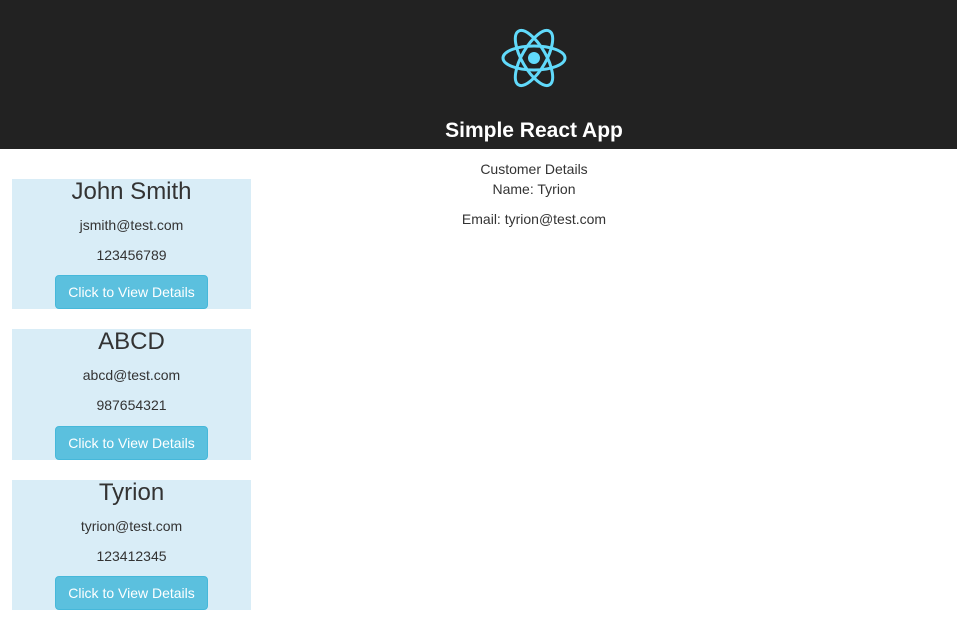 This screenshot has width=957, height=630. I want to click on customer-phone: 987654321, so click(131, 405).